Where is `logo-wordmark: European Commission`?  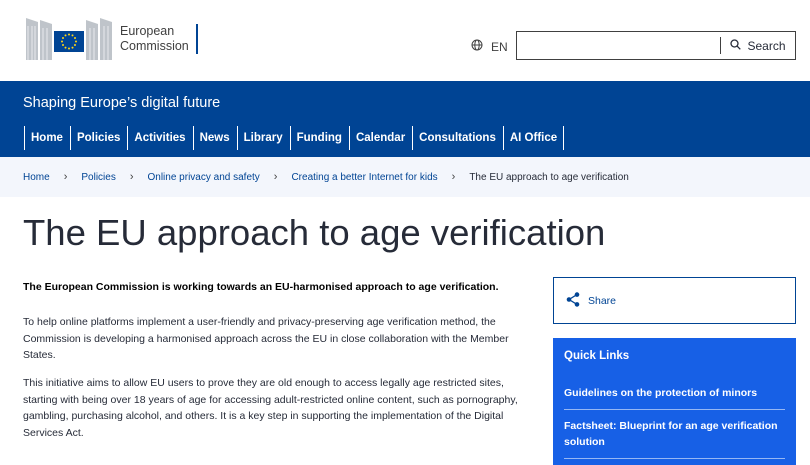
logo-wordmark: European Commission is located at coordinates (159, 39).